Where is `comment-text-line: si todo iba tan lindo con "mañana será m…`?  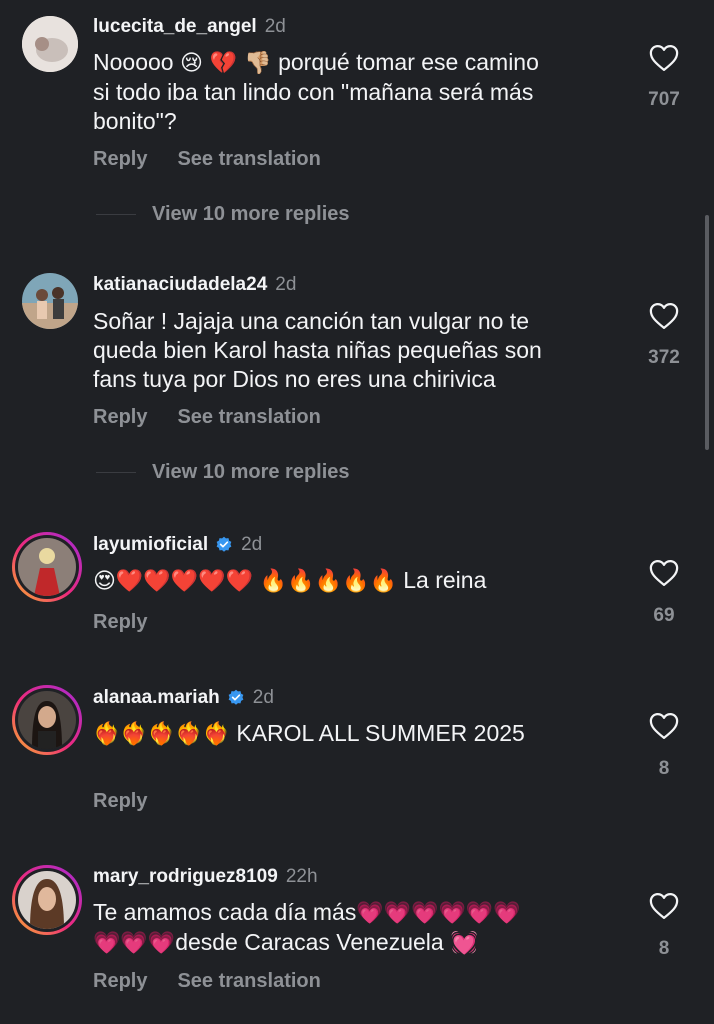 comment-text-line: si todo iba tan lindo con "mañana será m… is located at coordinates (313, 92).